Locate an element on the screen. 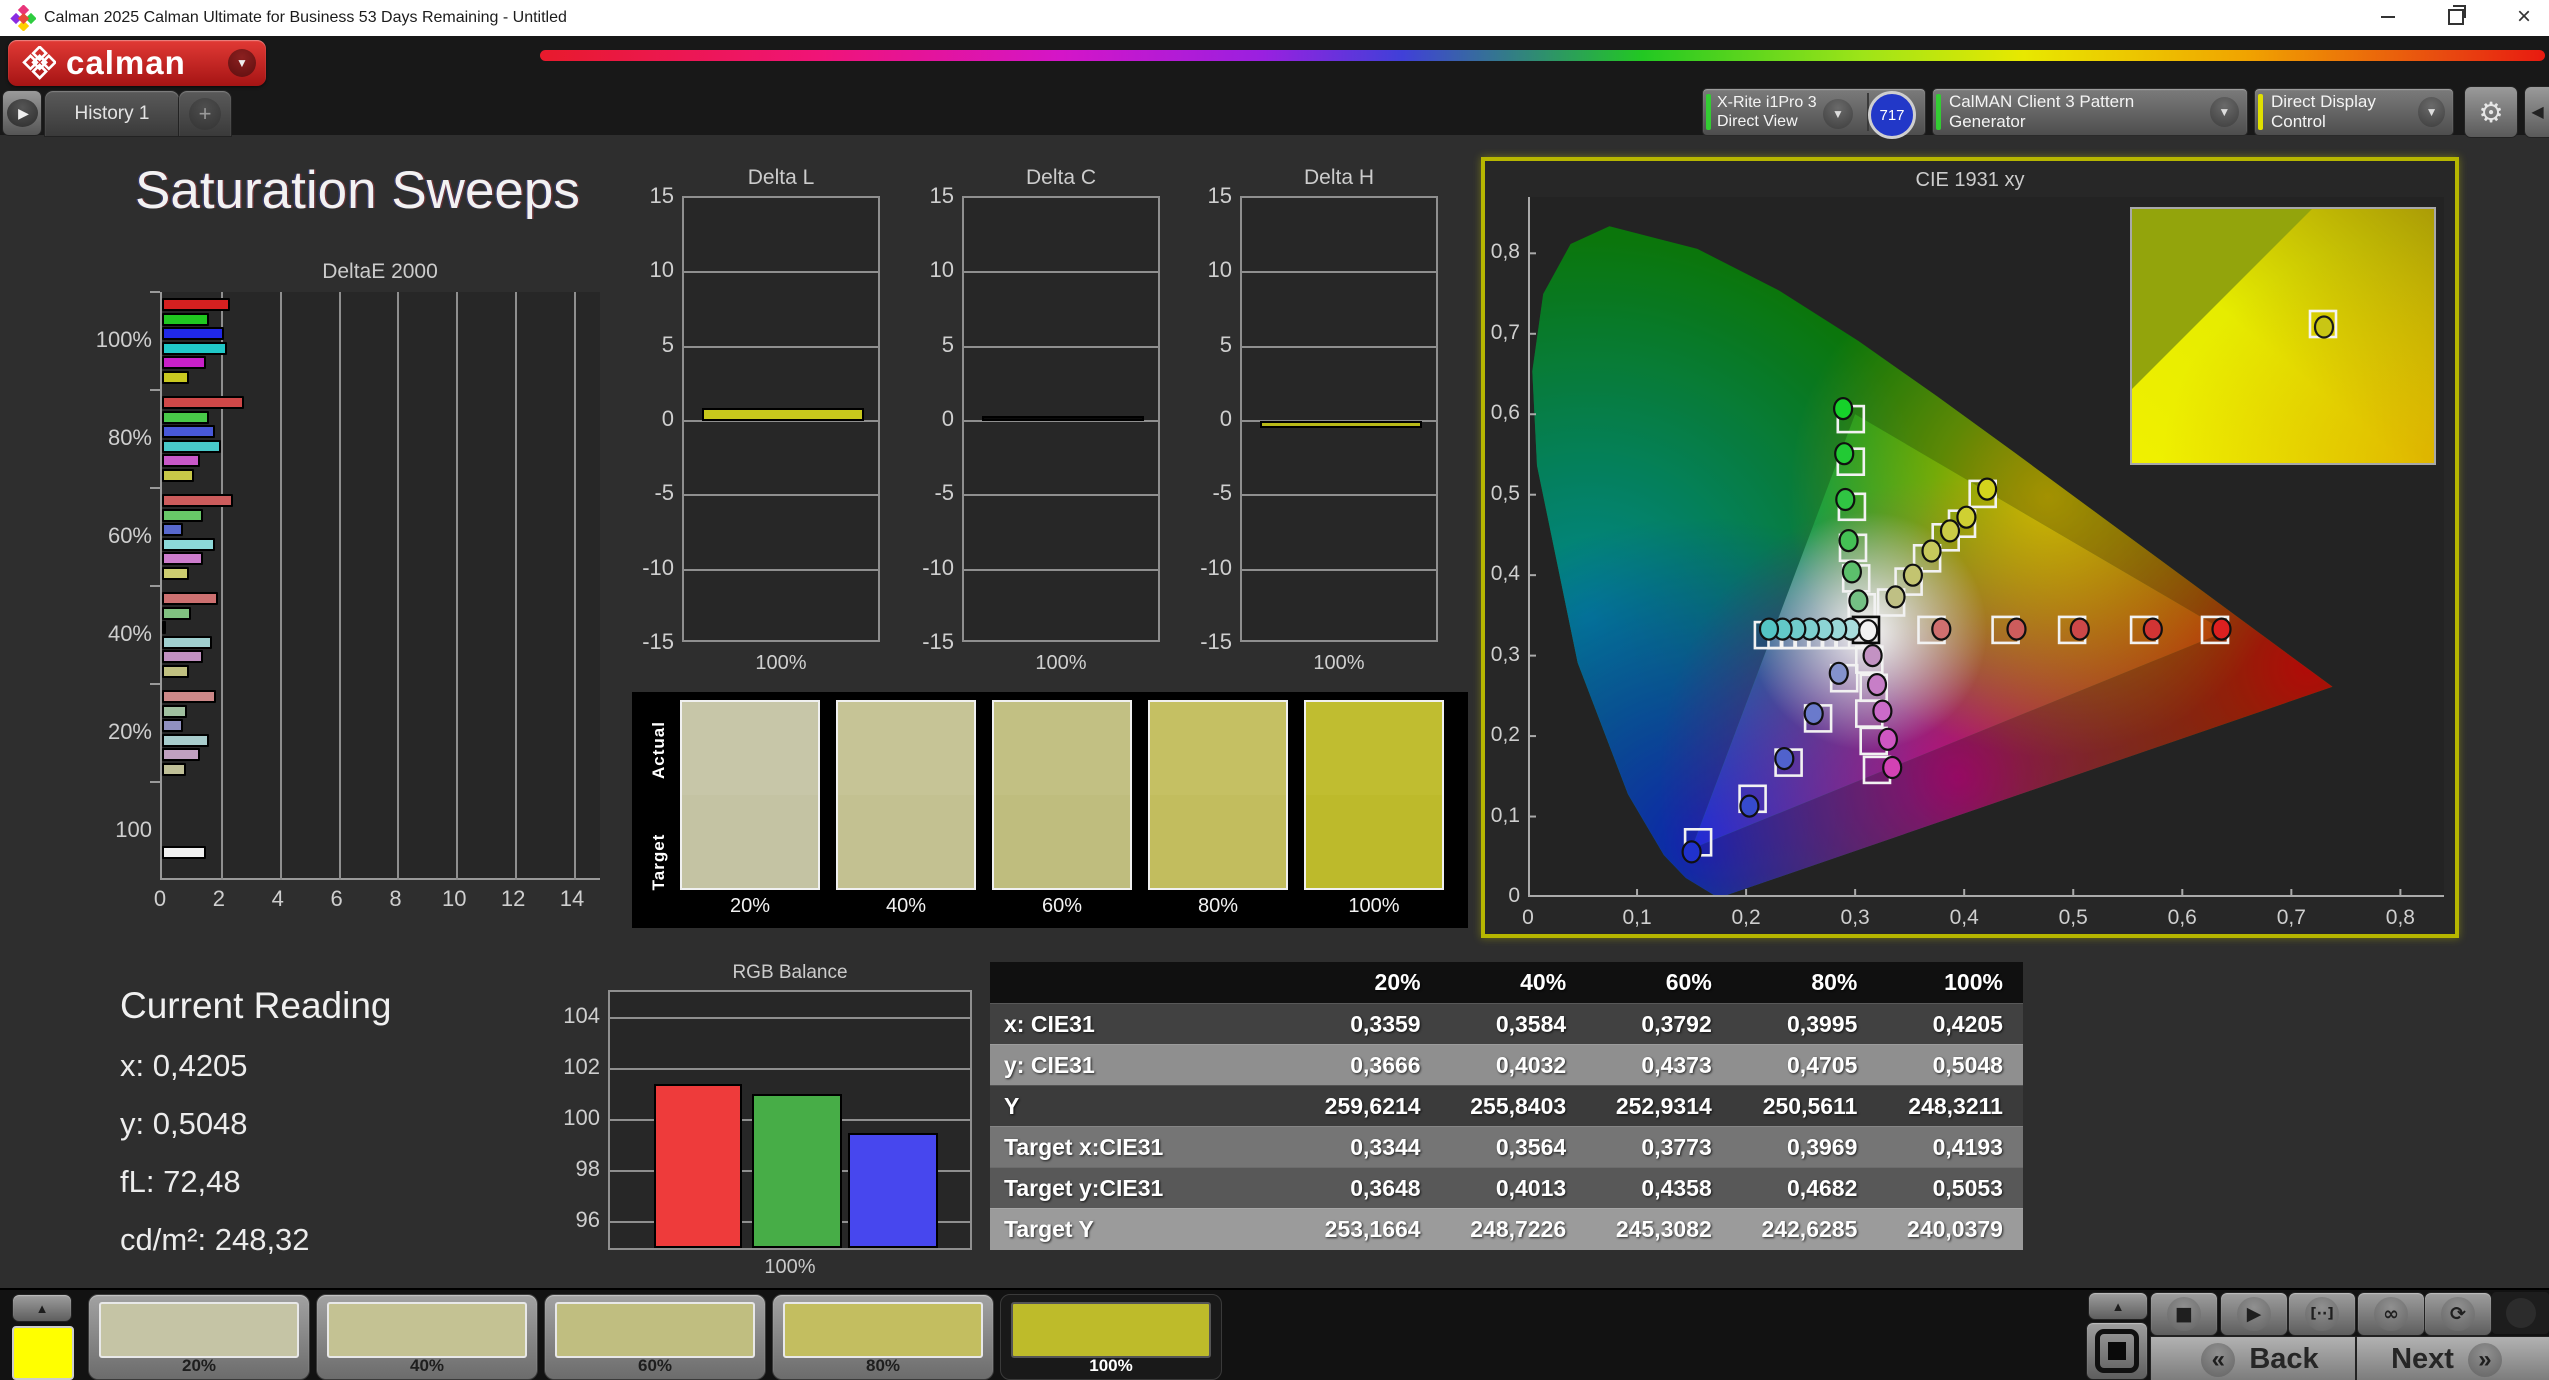  reading-y: y: 0,5048 is located at coordinates (184, 1123).